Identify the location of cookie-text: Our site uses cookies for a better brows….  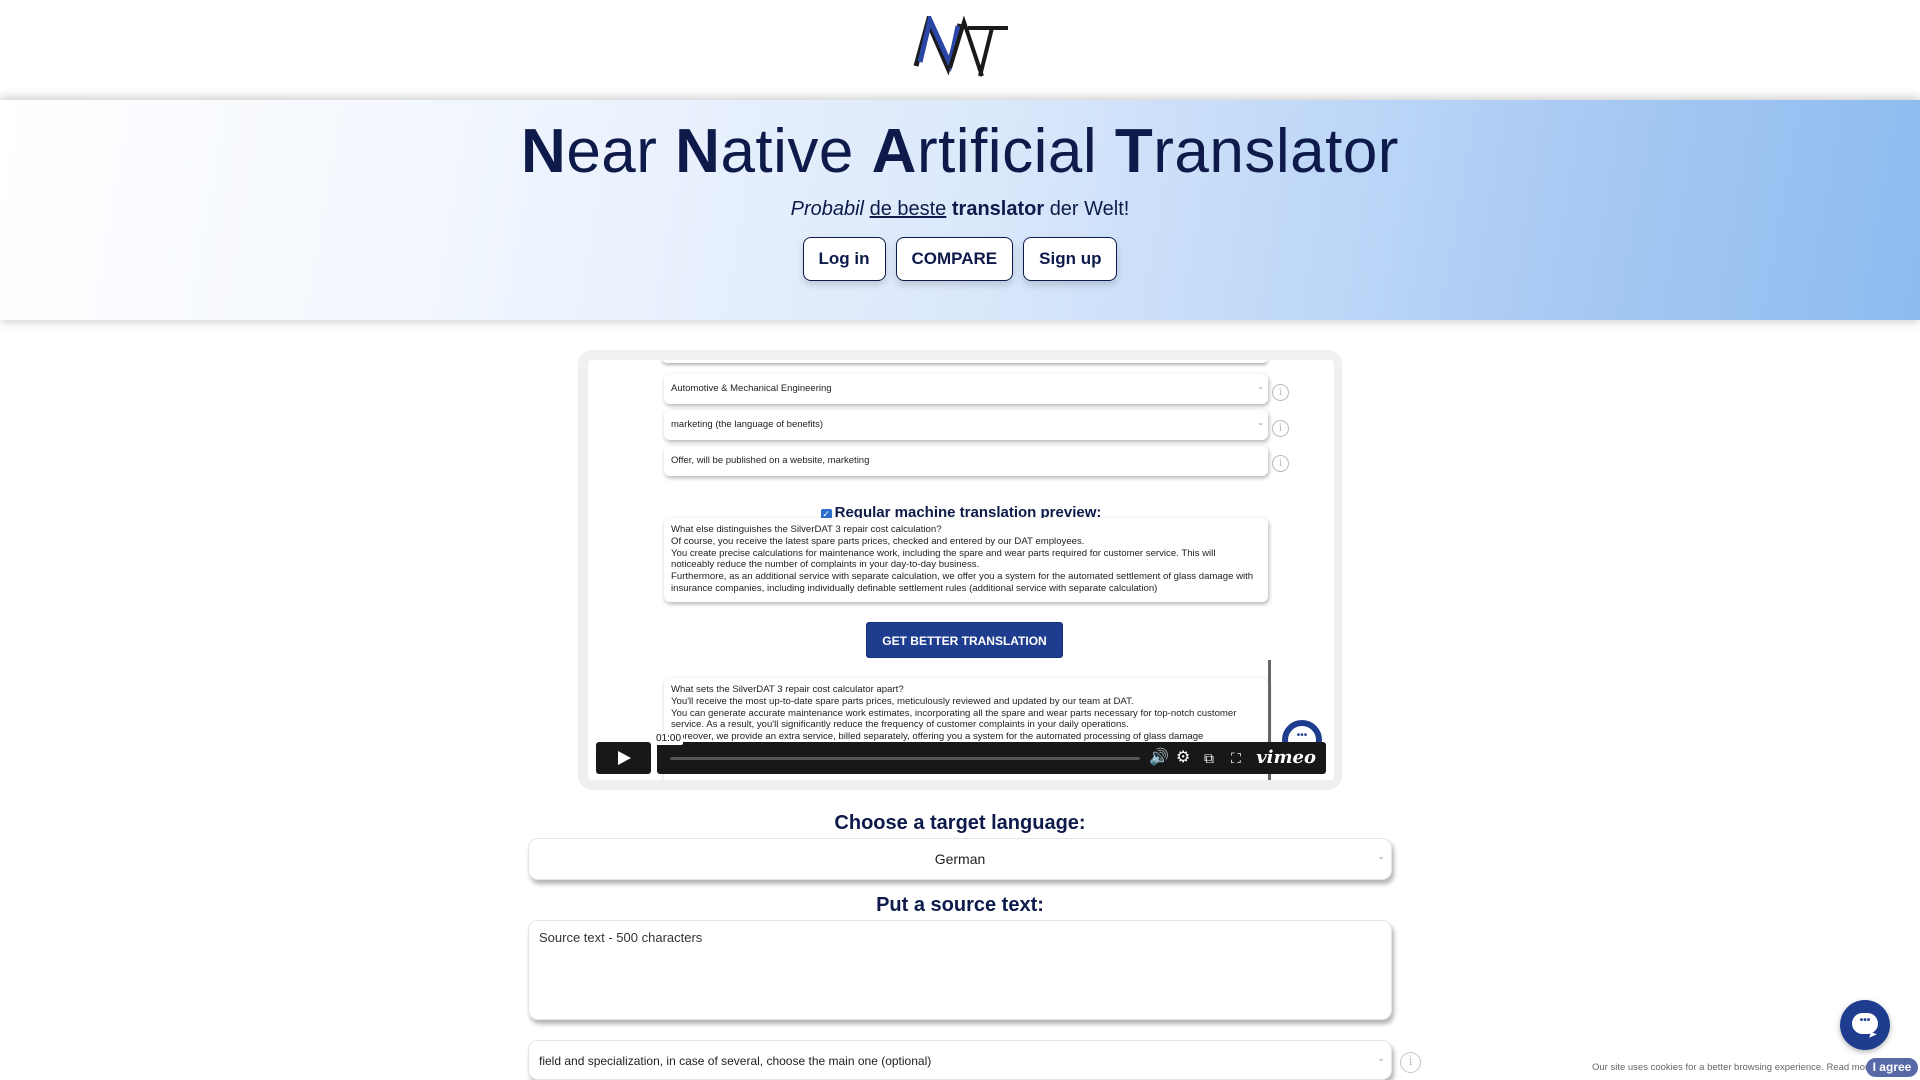
(1732, 1067).